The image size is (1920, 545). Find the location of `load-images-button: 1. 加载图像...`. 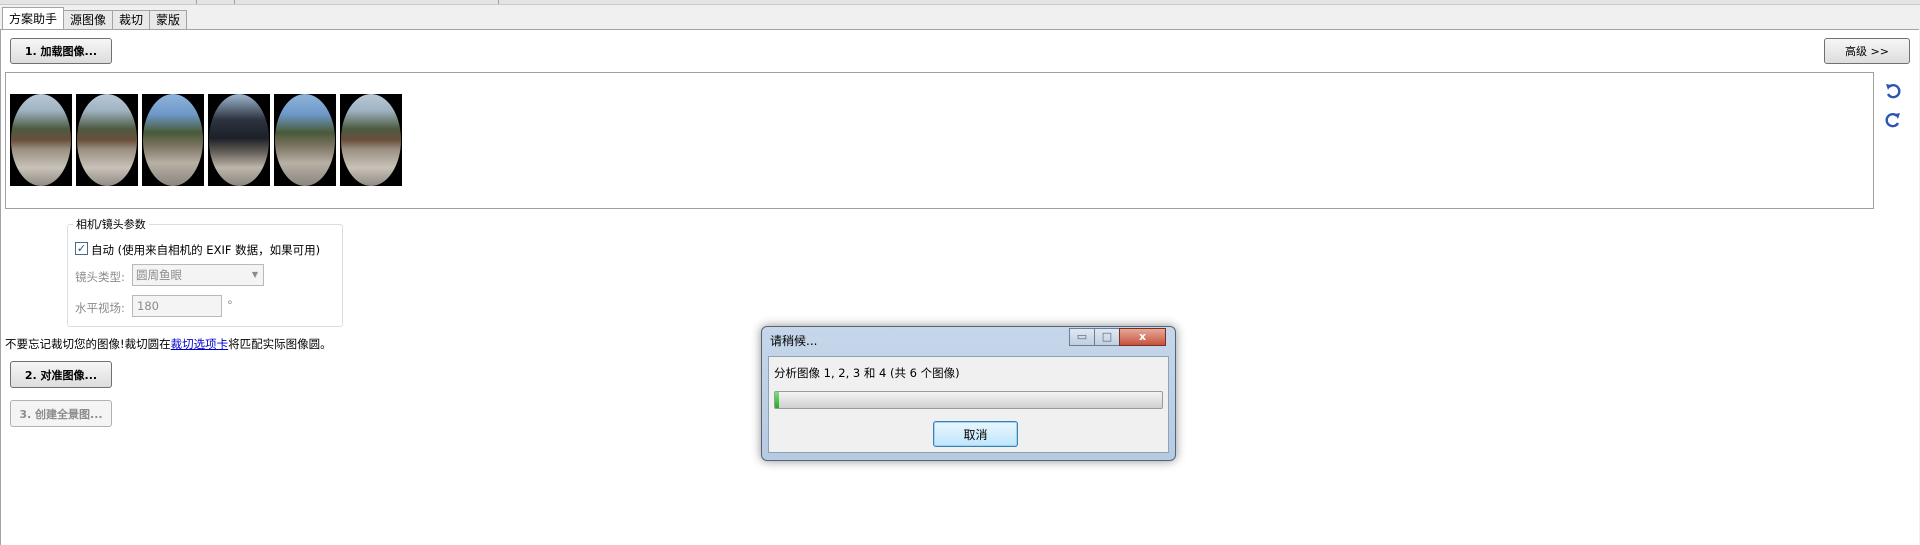

load-images-button: 1. 加载图像... is located at coordinates (61, 51).